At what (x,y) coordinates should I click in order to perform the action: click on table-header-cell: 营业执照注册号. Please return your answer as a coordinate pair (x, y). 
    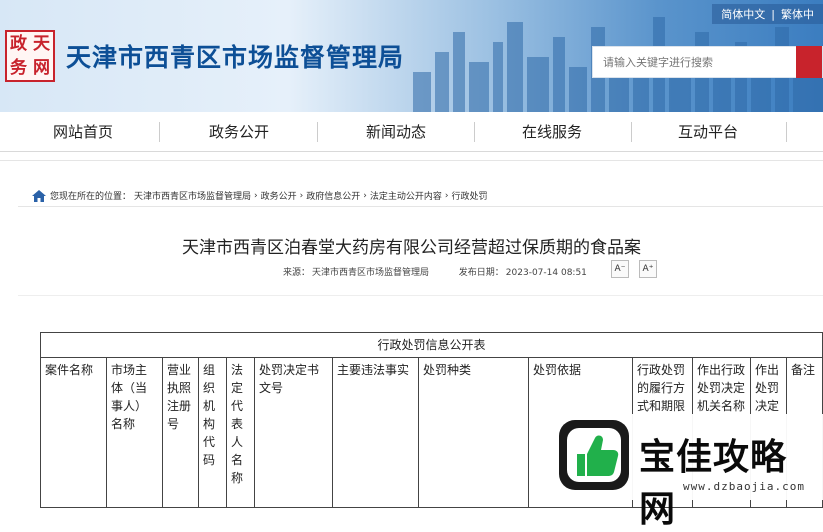
    Looking at the image, I should click on (180, 432).